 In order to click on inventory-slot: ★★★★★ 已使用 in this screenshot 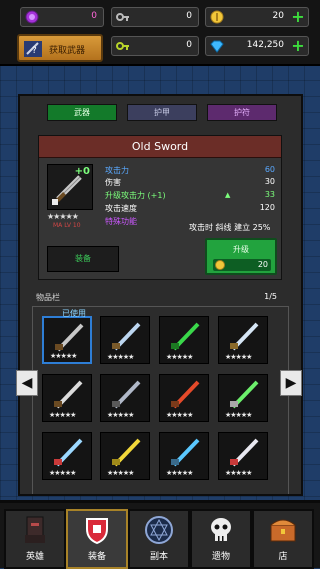, I will do `click(67, 336)`.